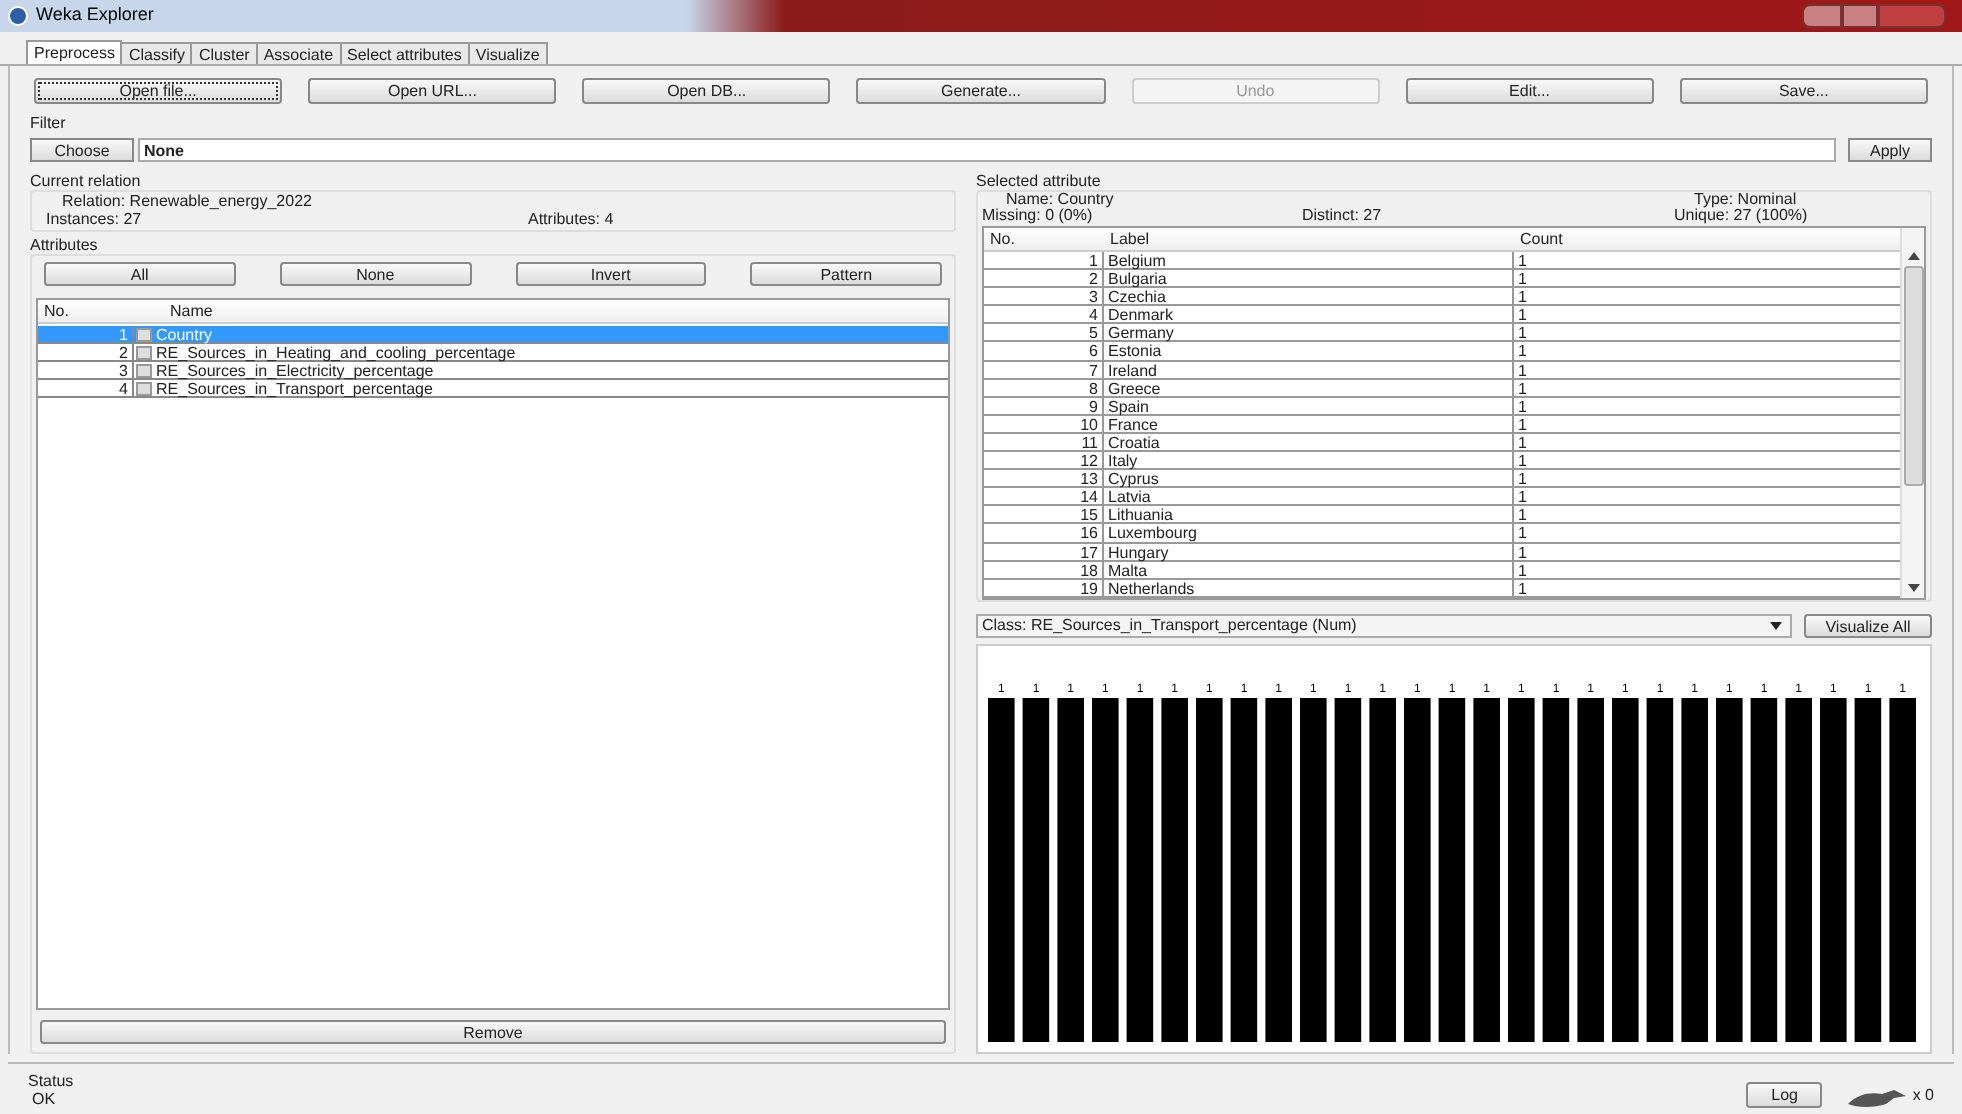  What do you see at coordinates (293, 388) in the screenshot?
I see `attribute-name: RE_Sources_in_Transport_percentage` at bounding box center [293, 388].